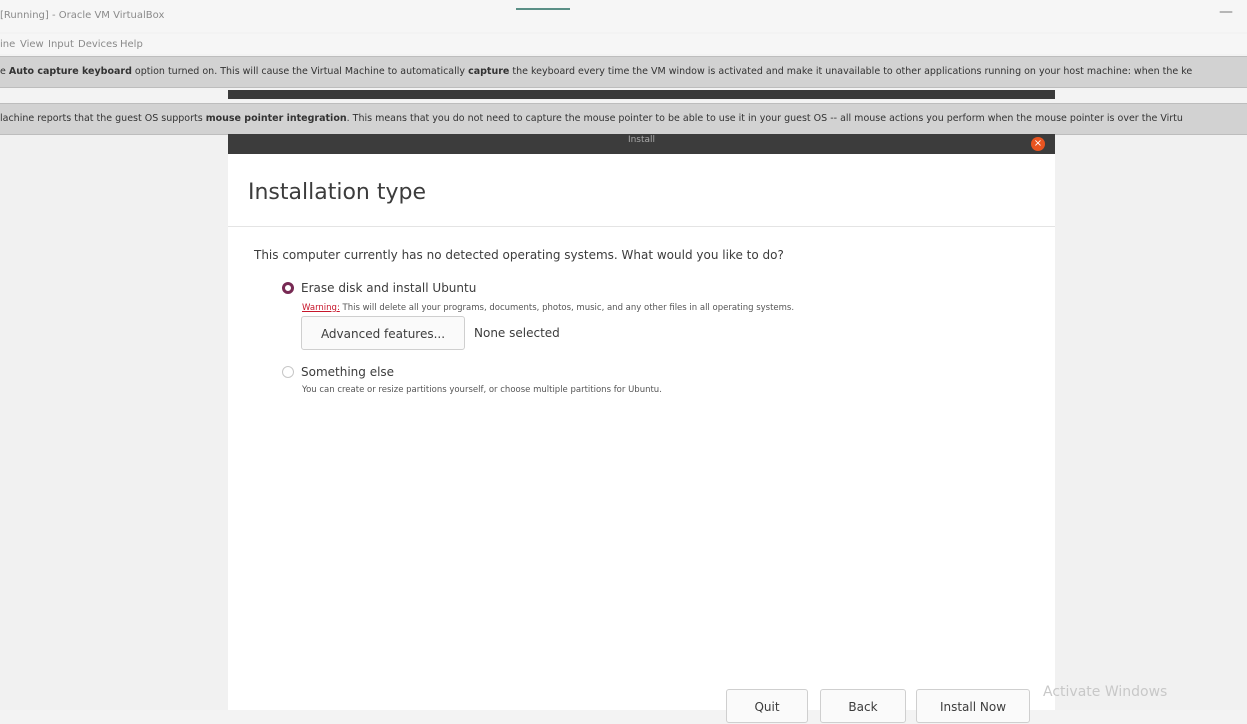 This screenshot has width=1247, height=724. I want to click on menu-bar: ine View Input Devices Help, so click(623, 44).